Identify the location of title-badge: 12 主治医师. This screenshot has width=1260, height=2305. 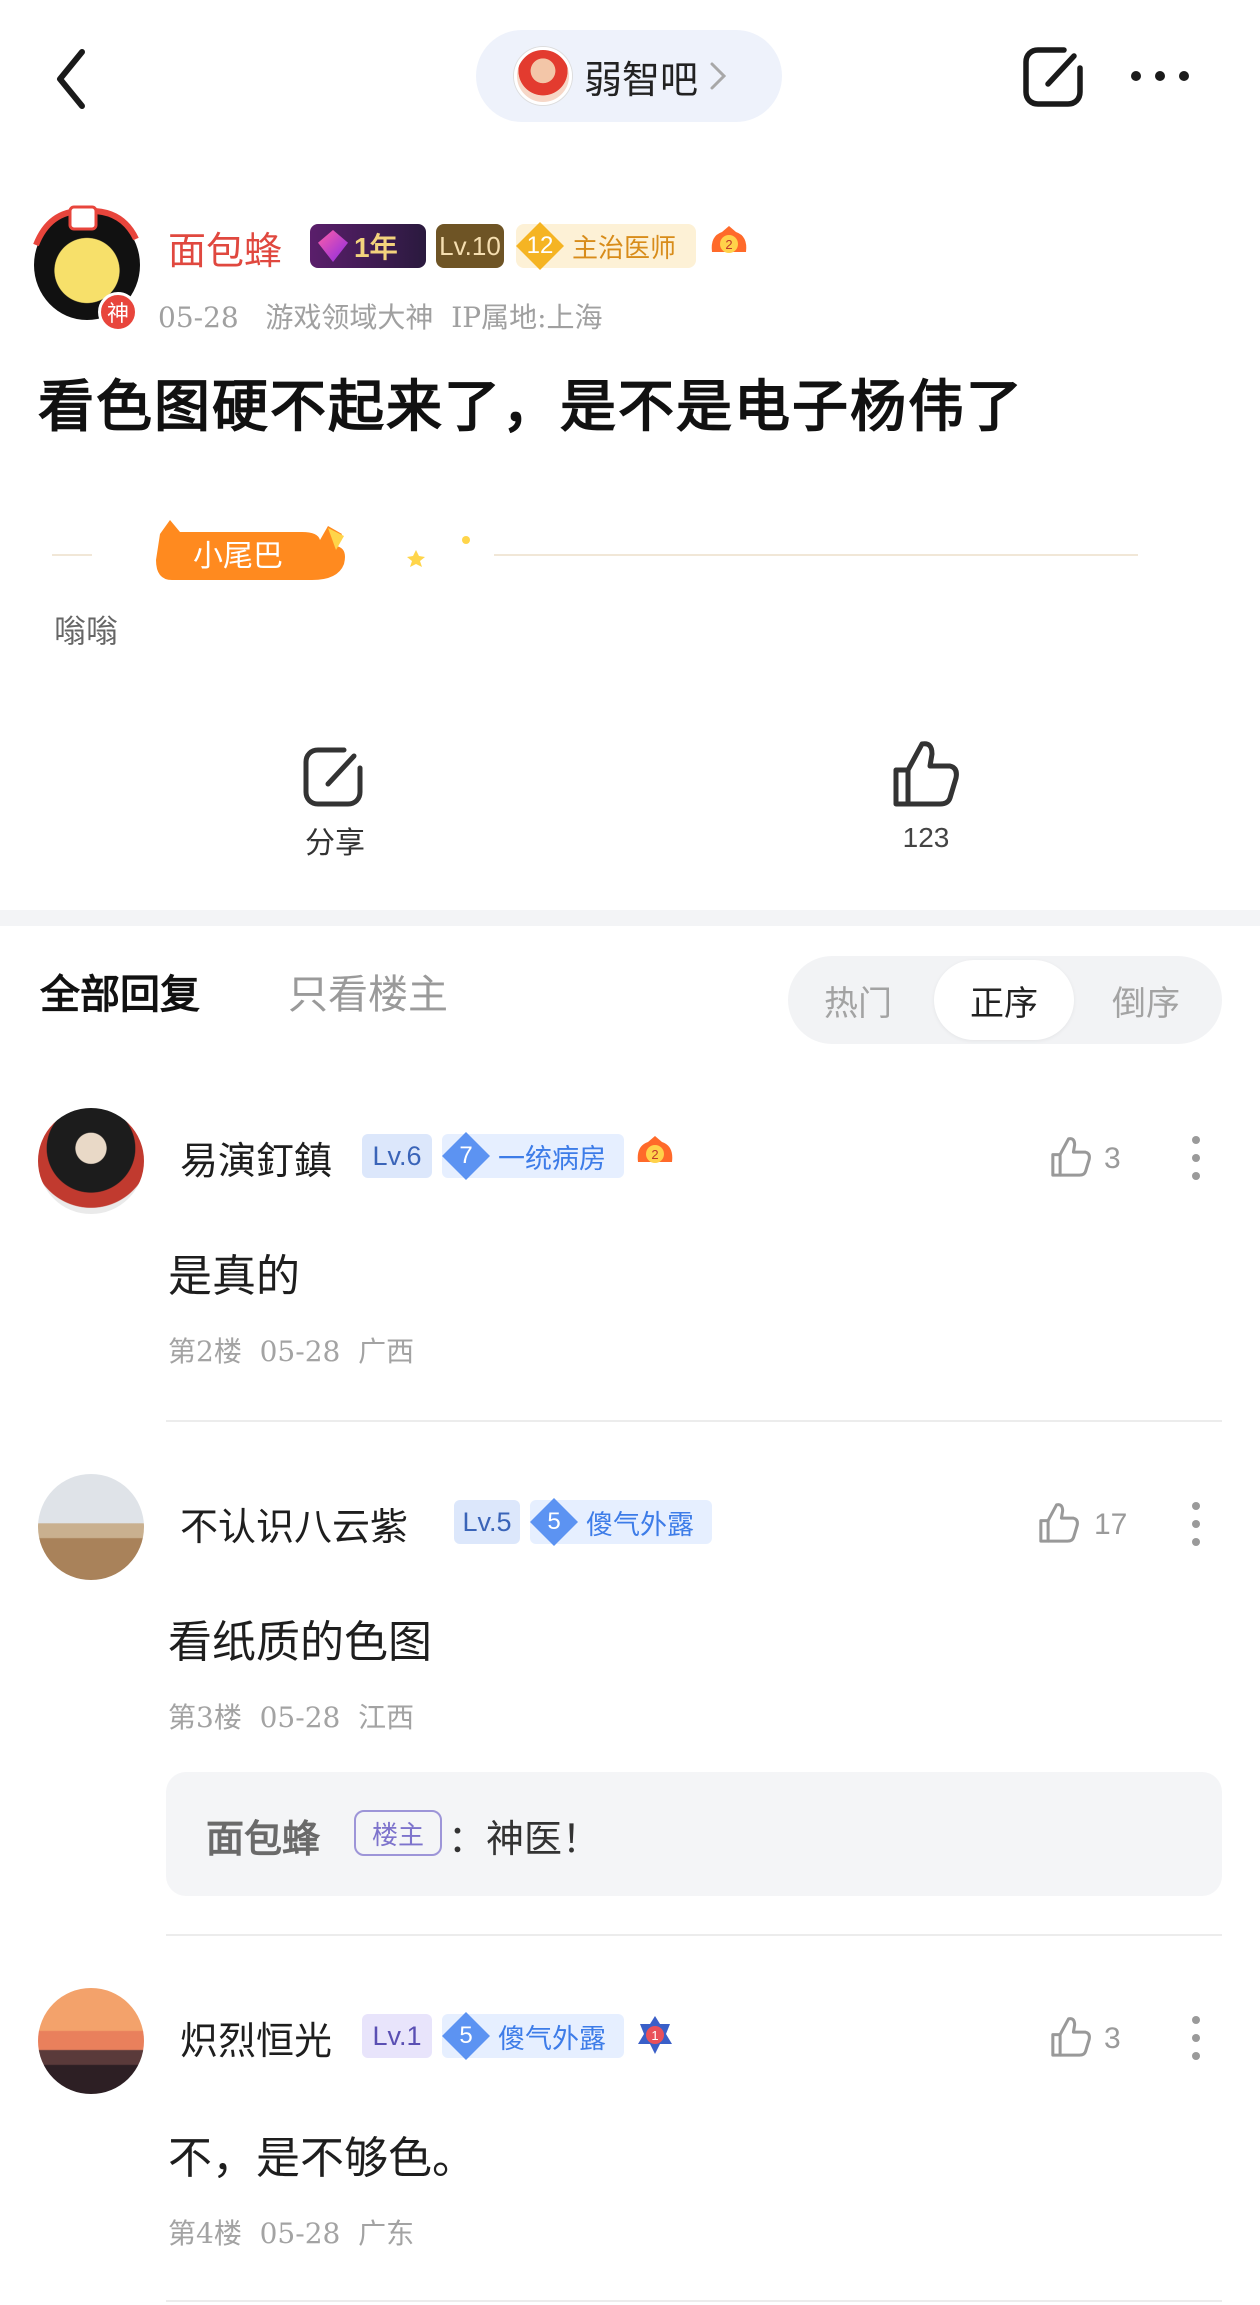
(606, 246).